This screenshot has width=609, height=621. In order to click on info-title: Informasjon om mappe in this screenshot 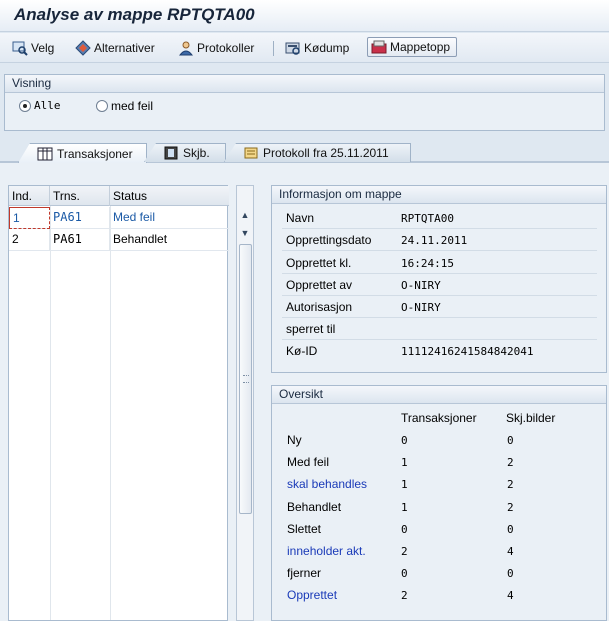, I will do `click(439, 195)`.